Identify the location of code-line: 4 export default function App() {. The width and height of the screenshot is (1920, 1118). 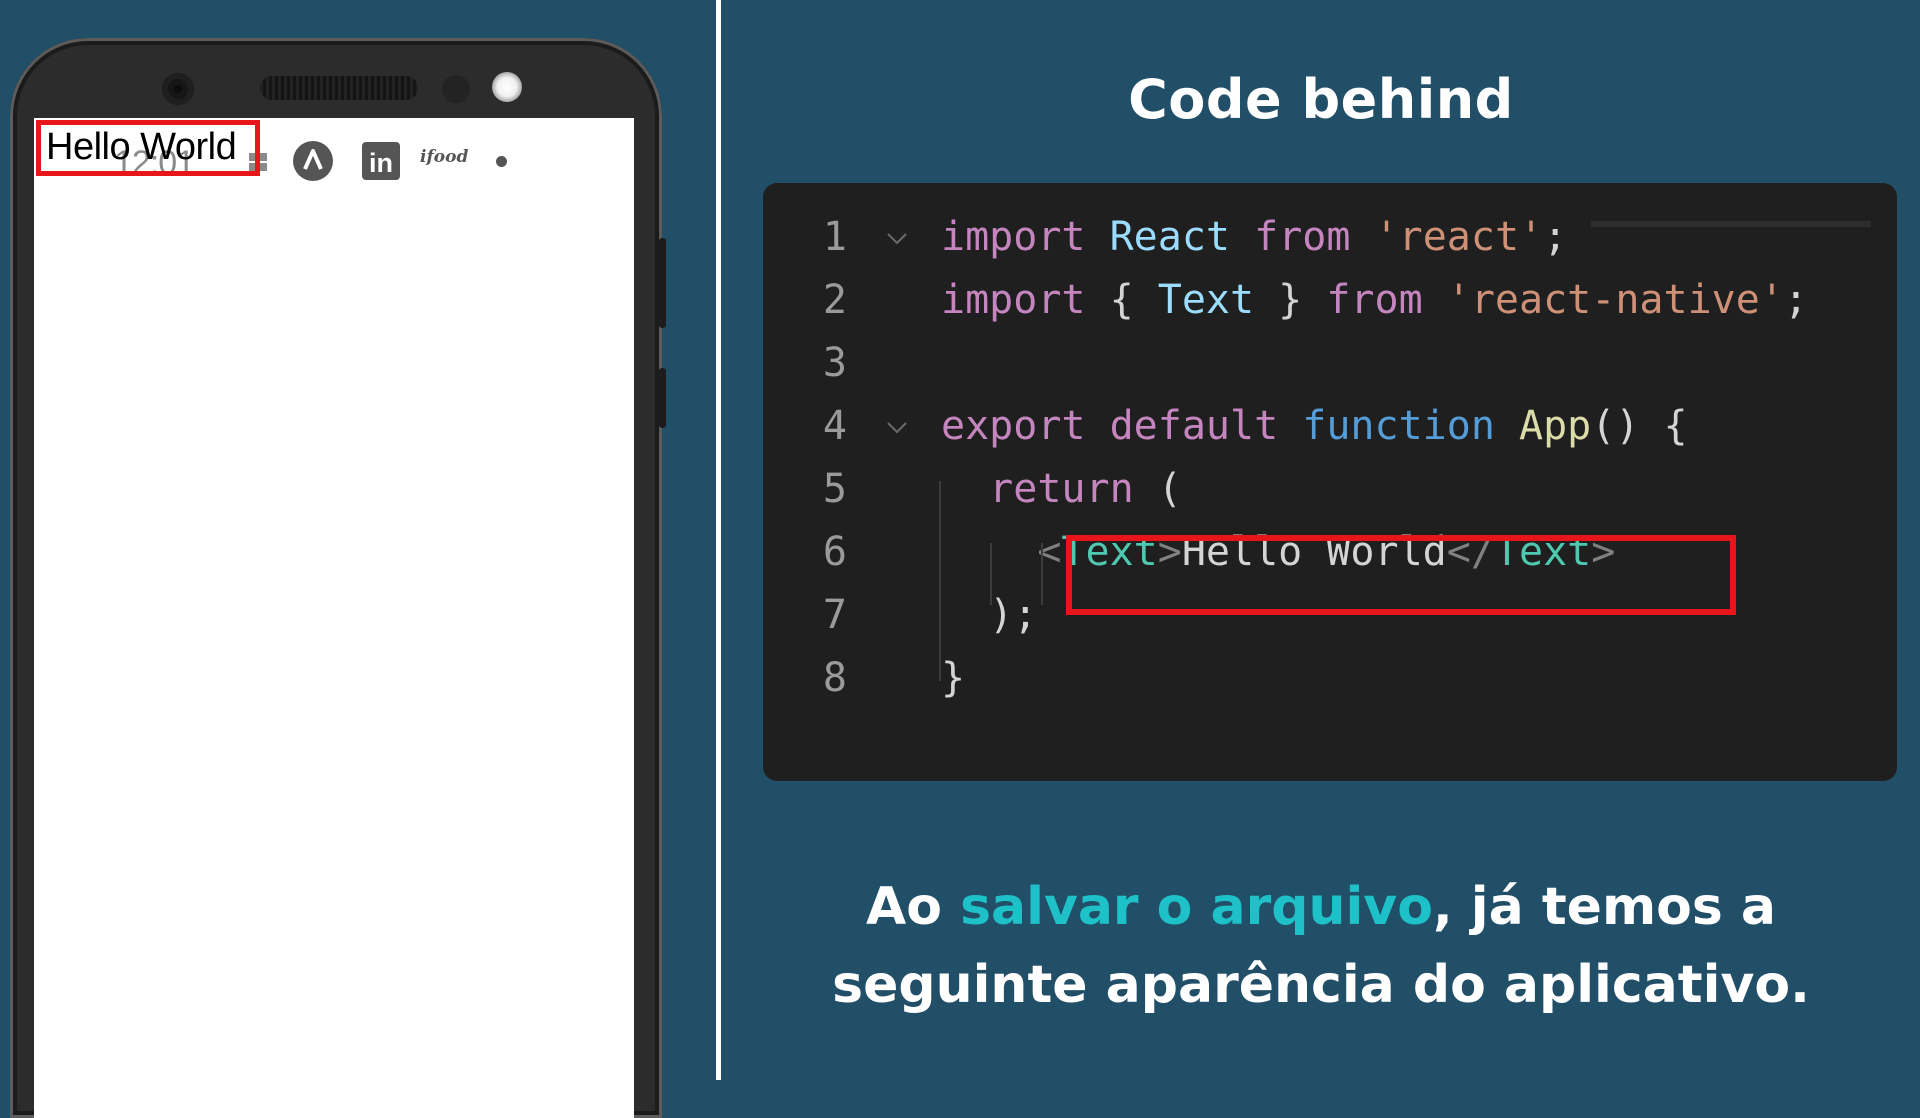
(1330, 426).